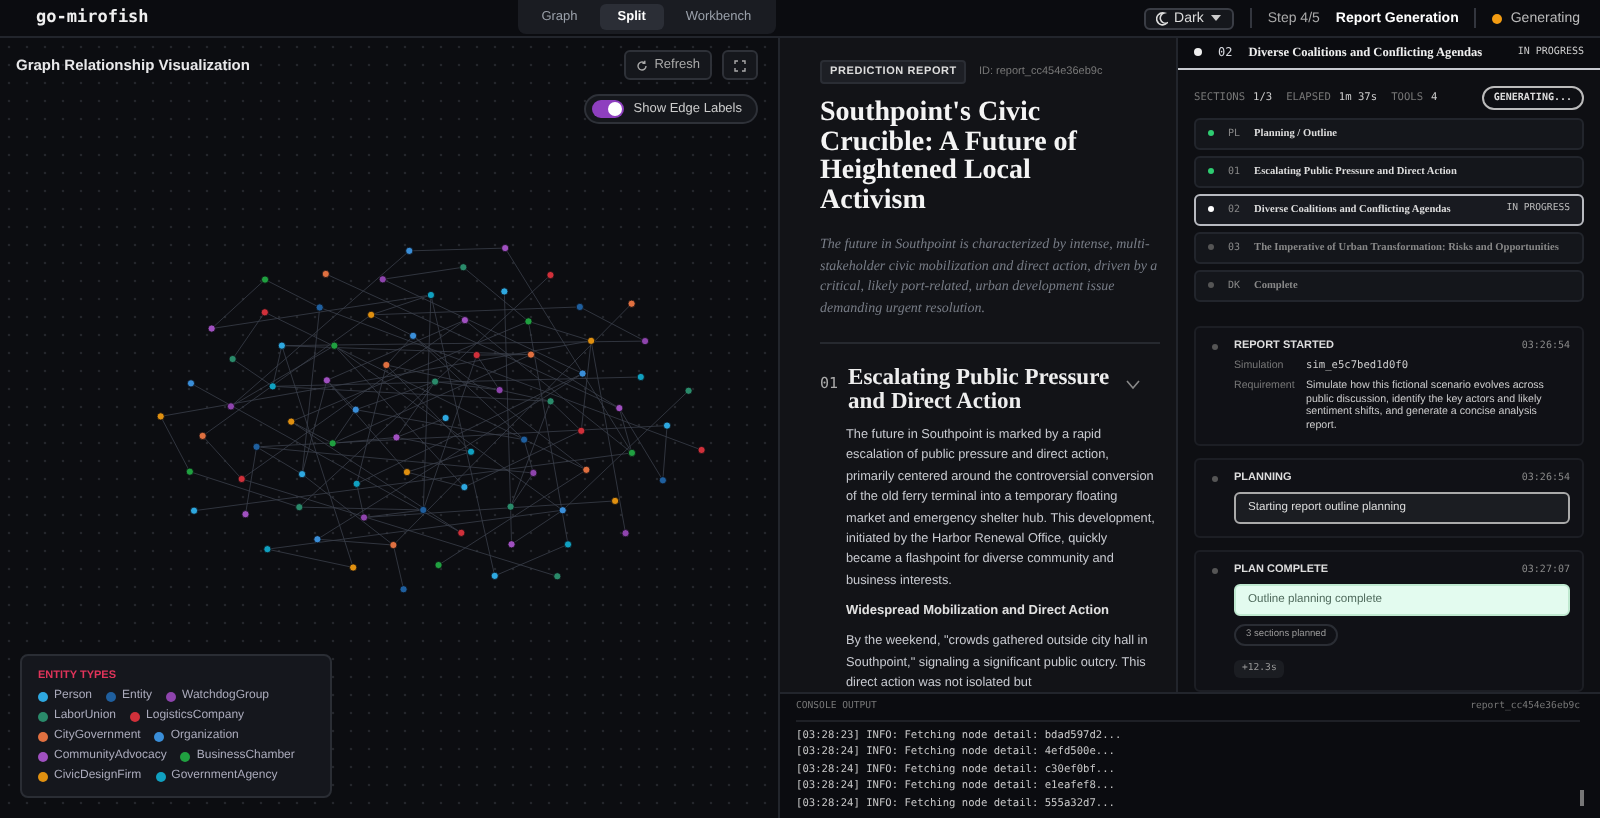 The width and height of the screenshot is (1600, 818). What do you see at coordinates (980, 391) in the screenshot?
I see `section-heading: Escalating Public Pressure and Direct Action` at bounding box center [980, 391].